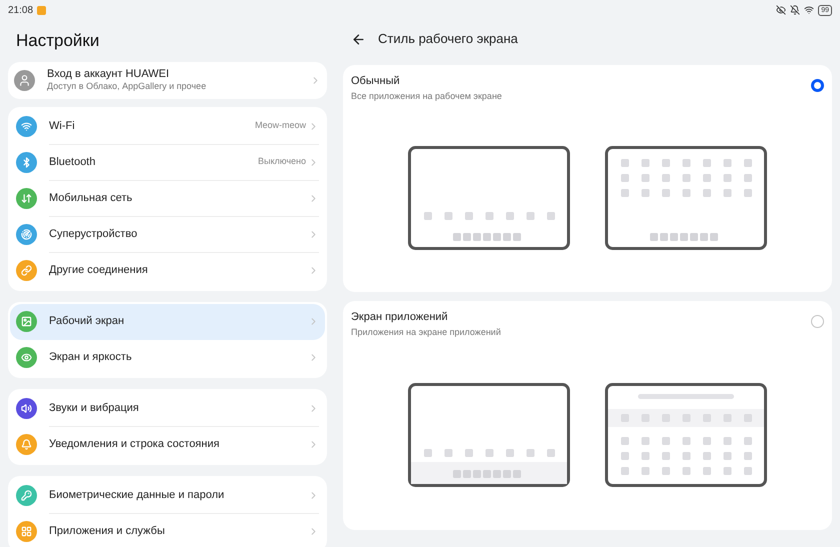 This screenshot has width=840, height=547. I want to click on item-label: Приложения и службы, so click(107, 532).